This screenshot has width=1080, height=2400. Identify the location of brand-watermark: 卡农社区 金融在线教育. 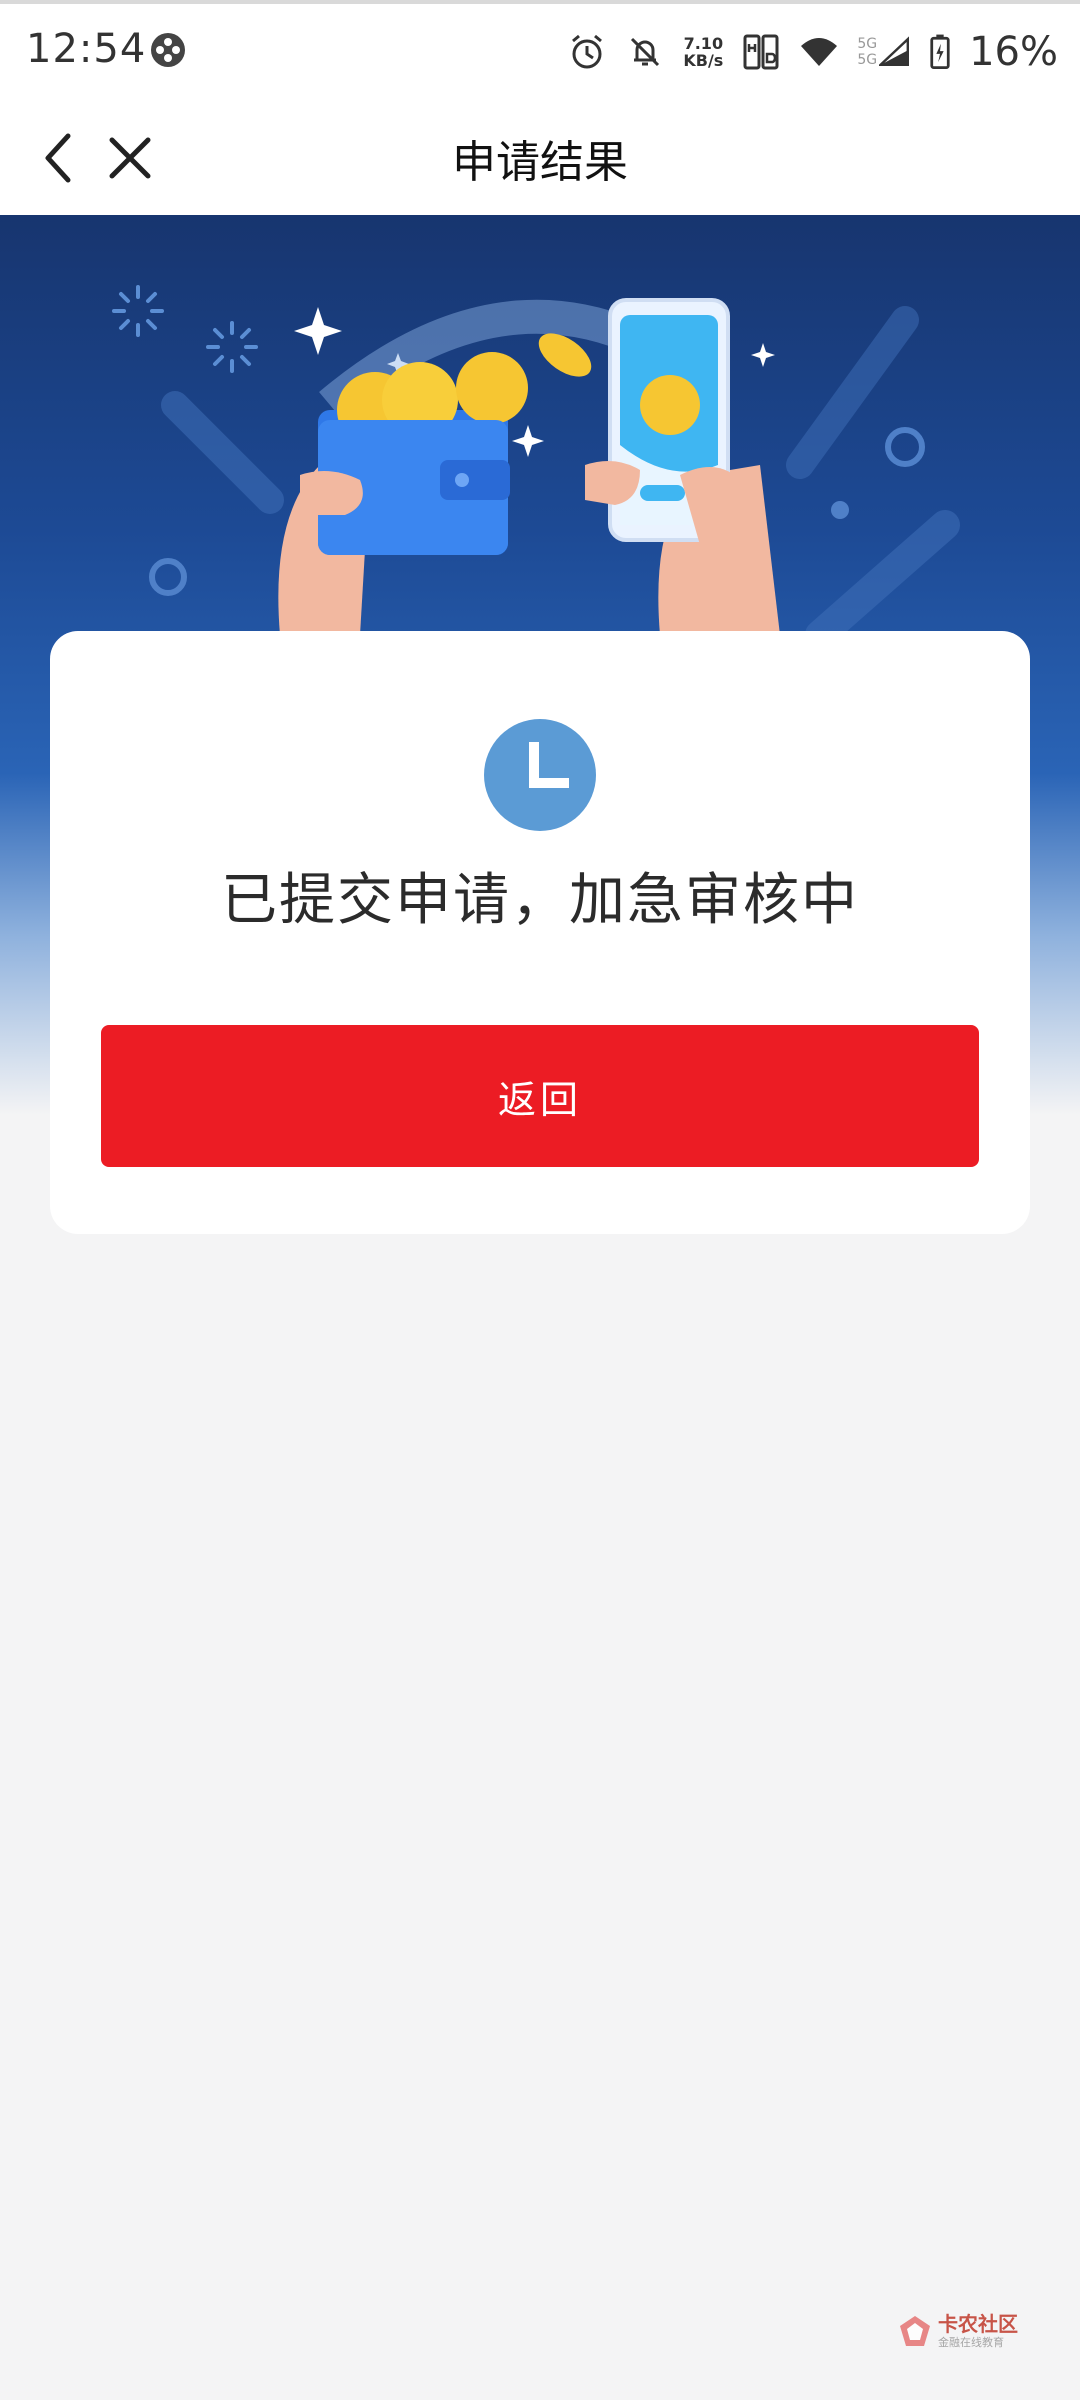
(958, 2331).